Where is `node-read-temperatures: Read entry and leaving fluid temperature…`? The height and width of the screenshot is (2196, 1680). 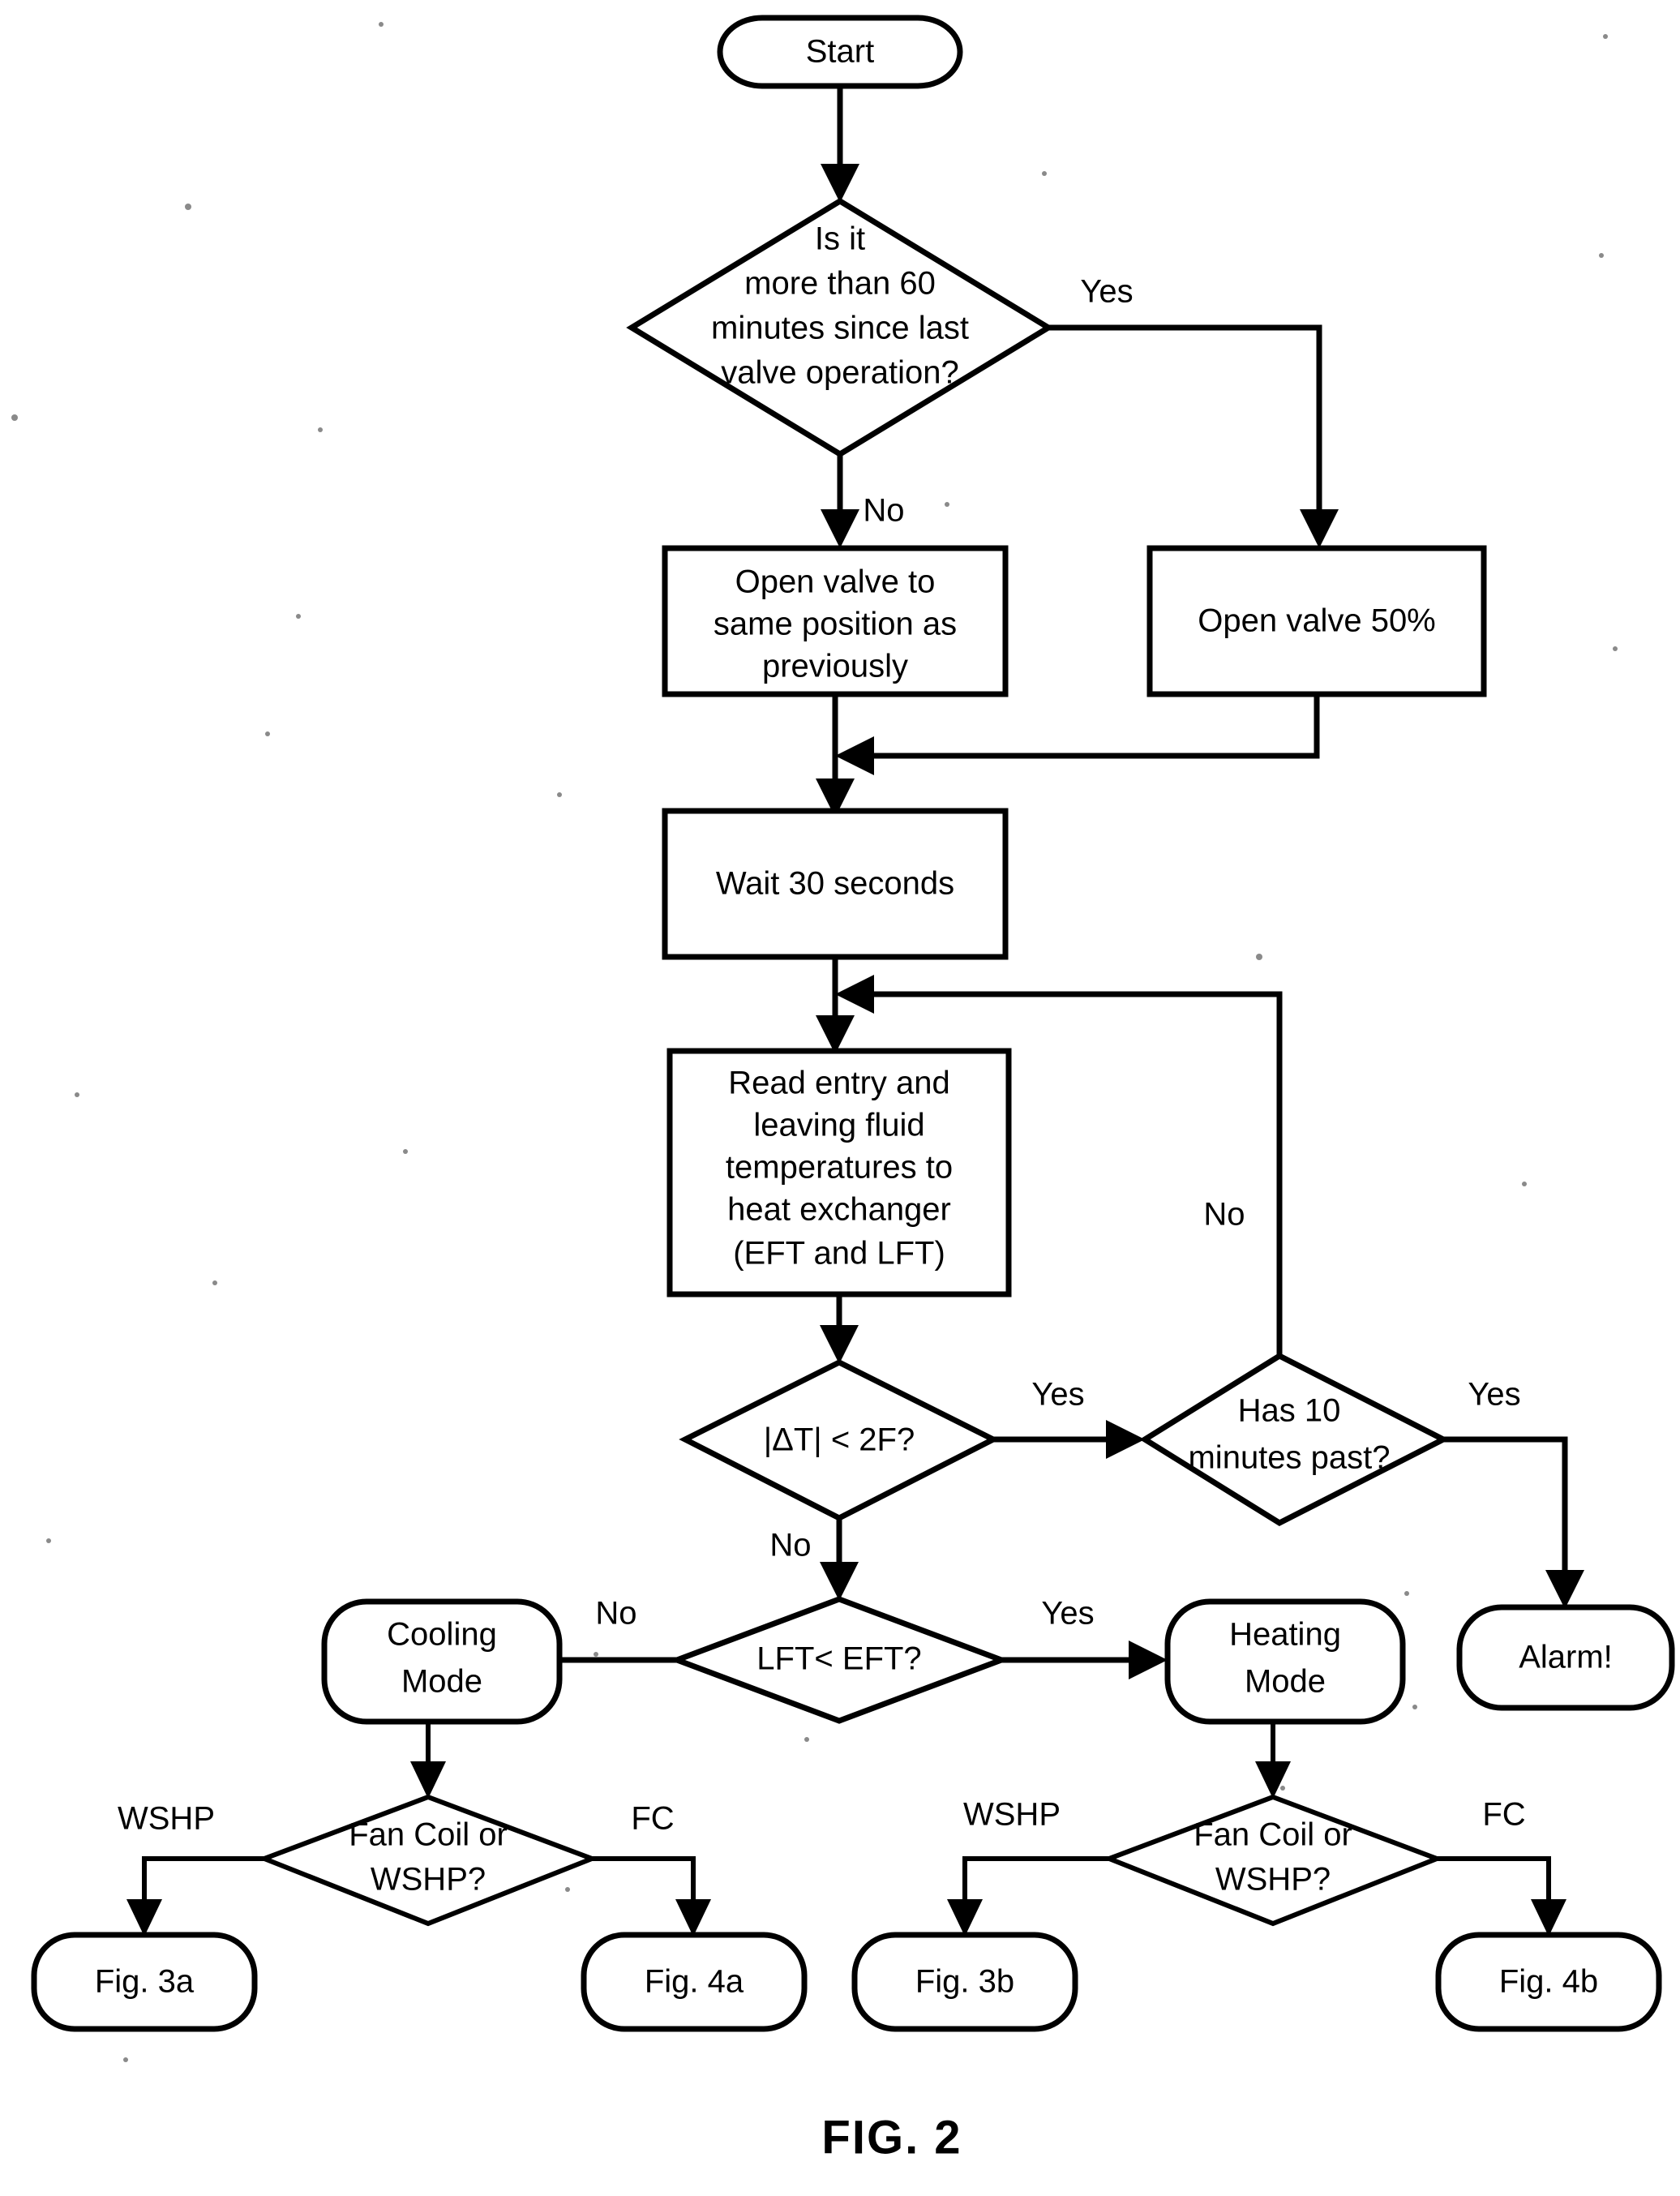
node-read-temperatures: Read entry and leaving fluid temperature… is located at coordinates (839, 1172).